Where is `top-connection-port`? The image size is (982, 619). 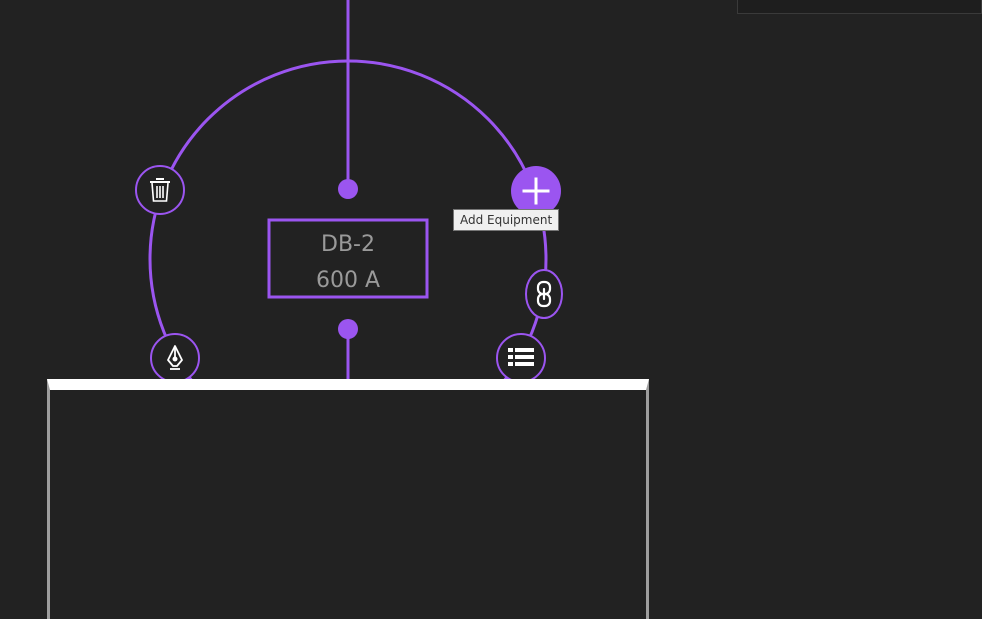
top-connection-port is located at coordinates (348, 189).